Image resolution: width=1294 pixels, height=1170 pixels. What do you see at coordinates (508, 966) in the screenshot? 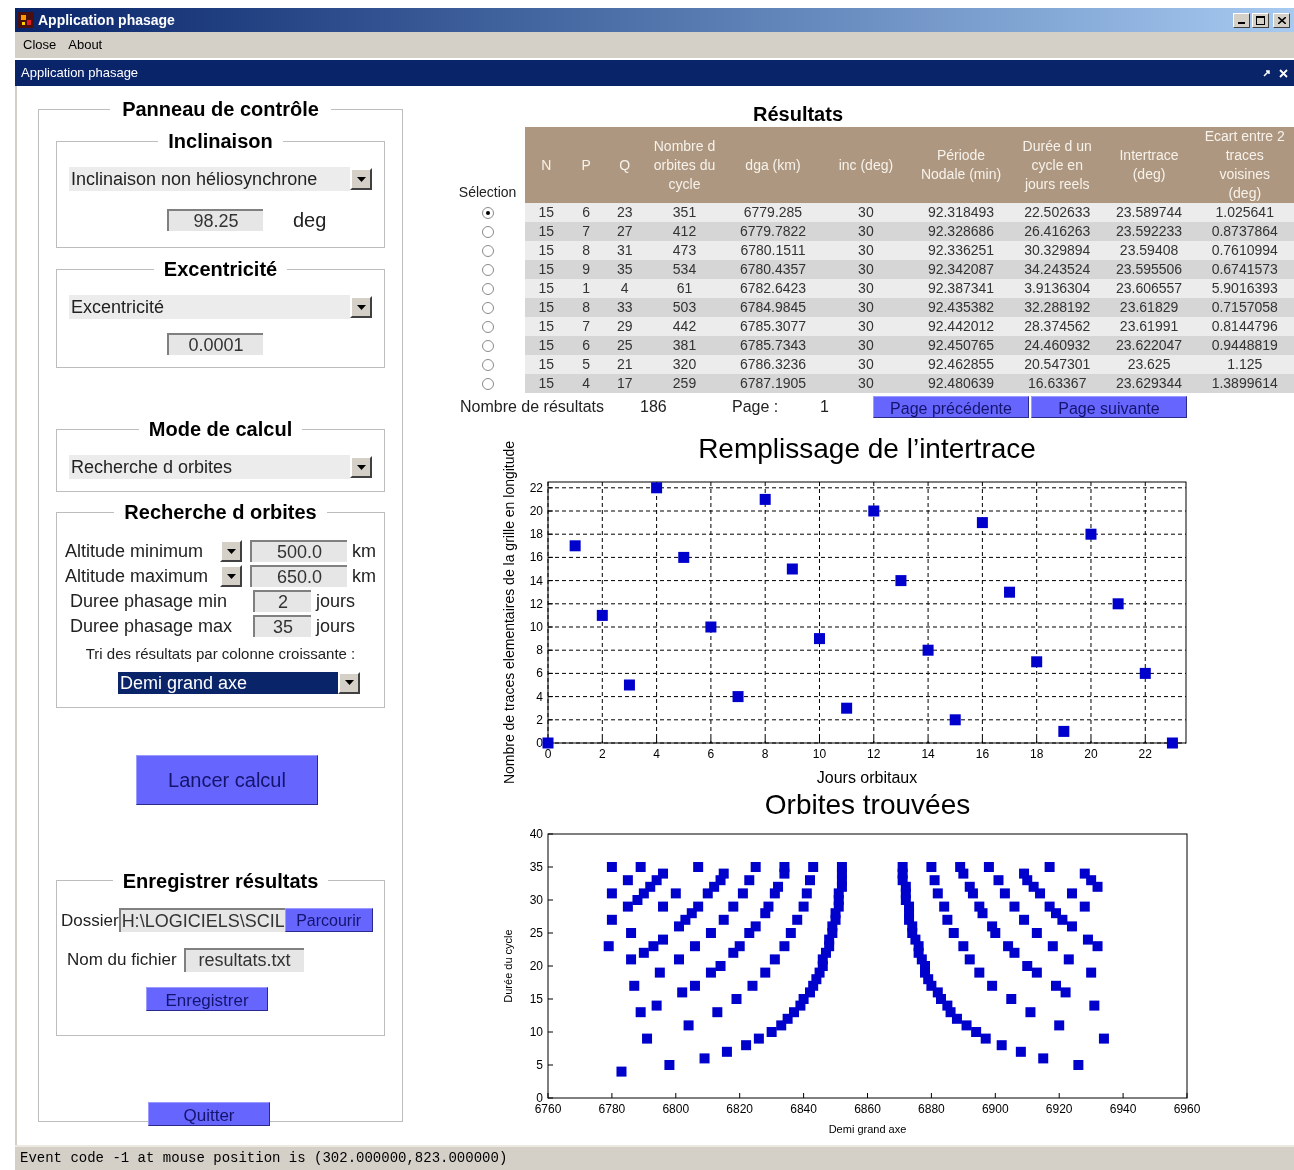
I see `axis-title: Durée du cycle` at bounding box center [508, 966].